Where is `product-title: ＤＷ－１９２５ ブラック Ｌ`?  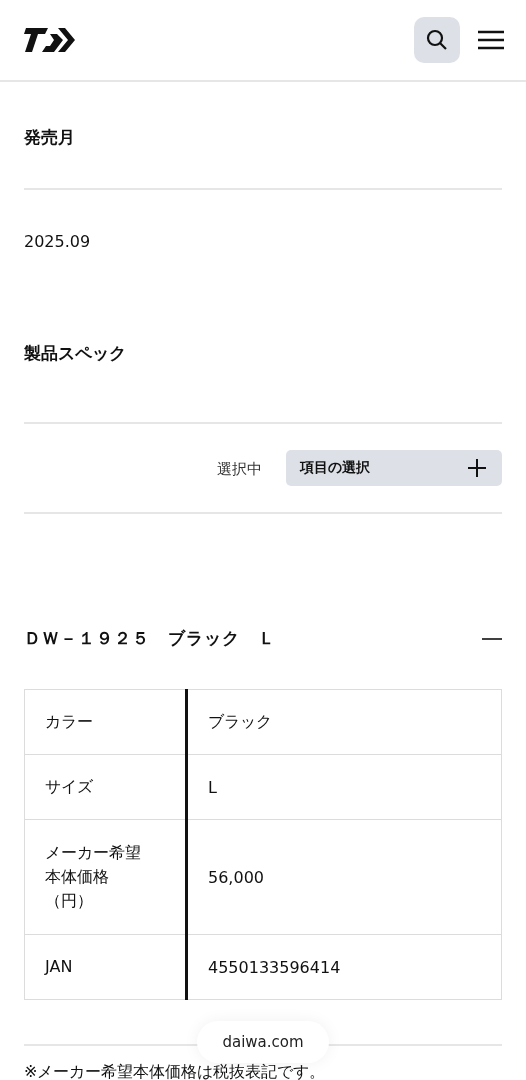
product-title: ＤＷ－１９２５ ブラック Ｌ is located at coordinates (150, 638).